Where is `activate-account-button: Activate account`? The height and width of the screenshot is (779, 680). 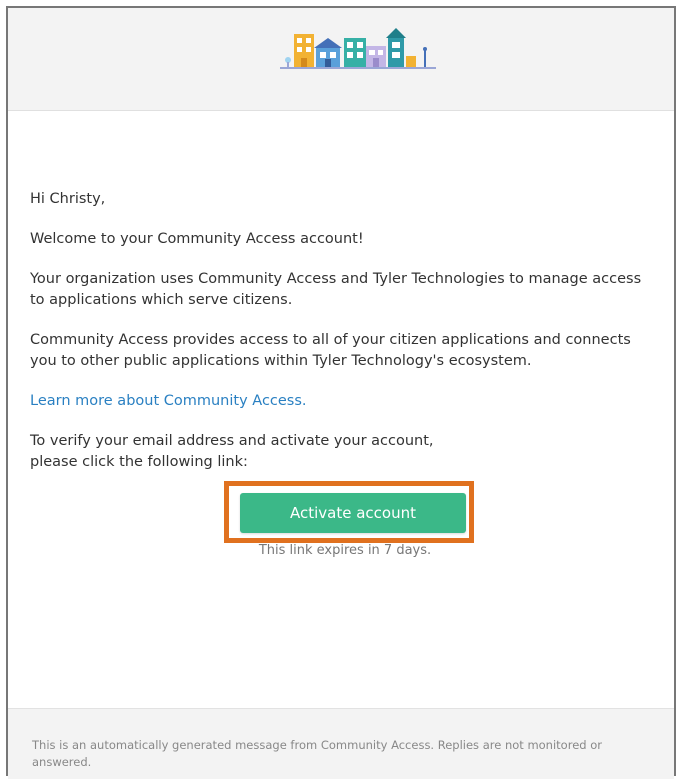
activate-account-button: Activate account is located at coordinates (353, 513).